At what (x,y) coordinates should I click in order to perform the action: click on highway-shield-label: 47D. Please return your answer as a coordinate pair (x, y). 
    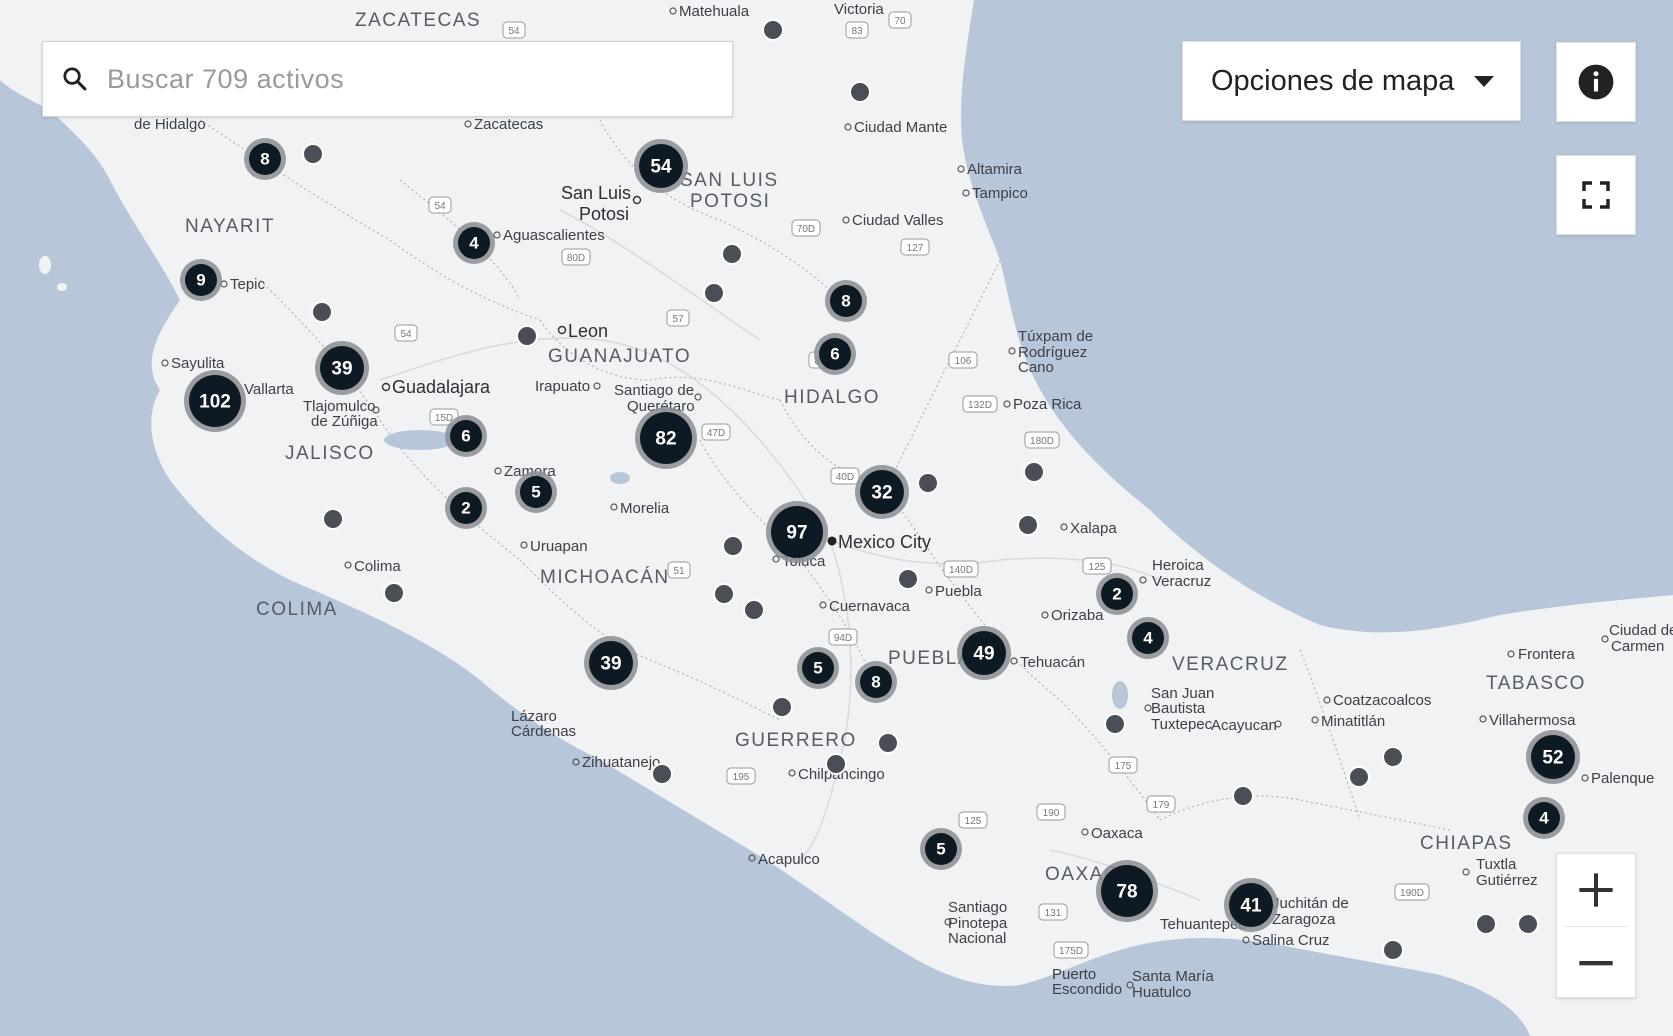
    Looking at the image, I should click on (716, 433).